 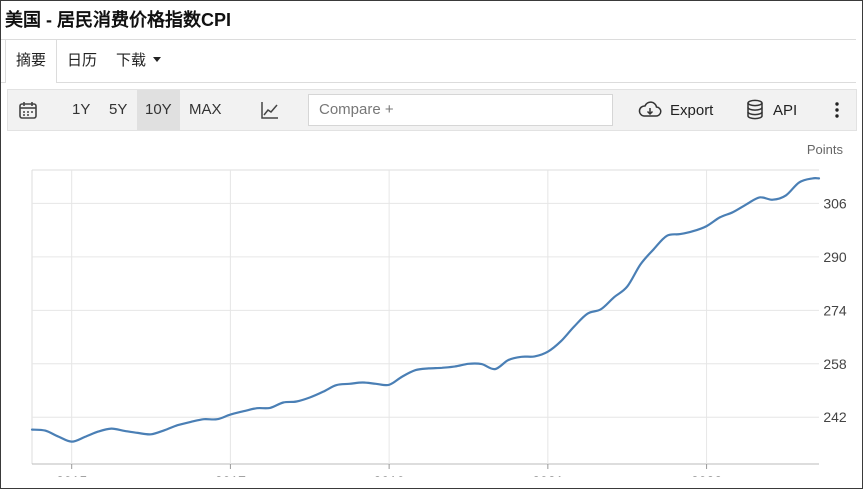 I want to click on line-chart-icon, so click(x=270, y=110).